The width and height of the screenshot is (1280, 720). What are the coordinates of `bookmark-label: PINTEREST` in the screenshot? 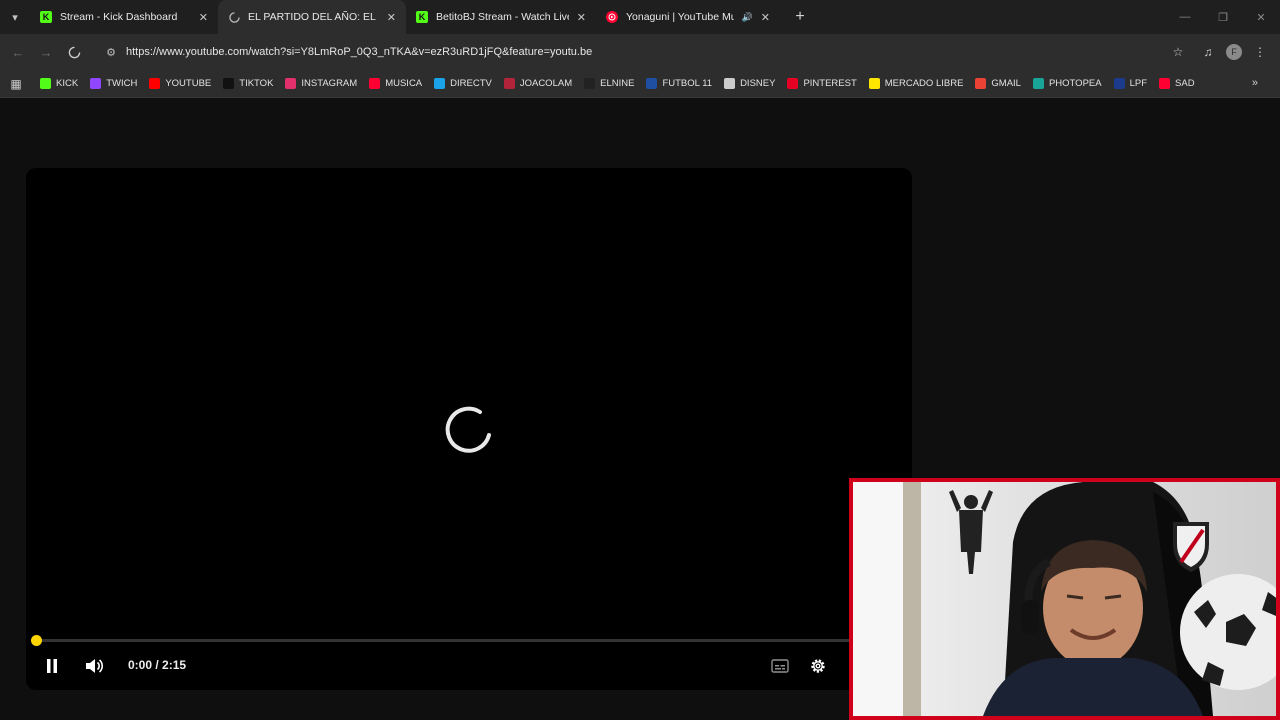 It's located at (830, 83).